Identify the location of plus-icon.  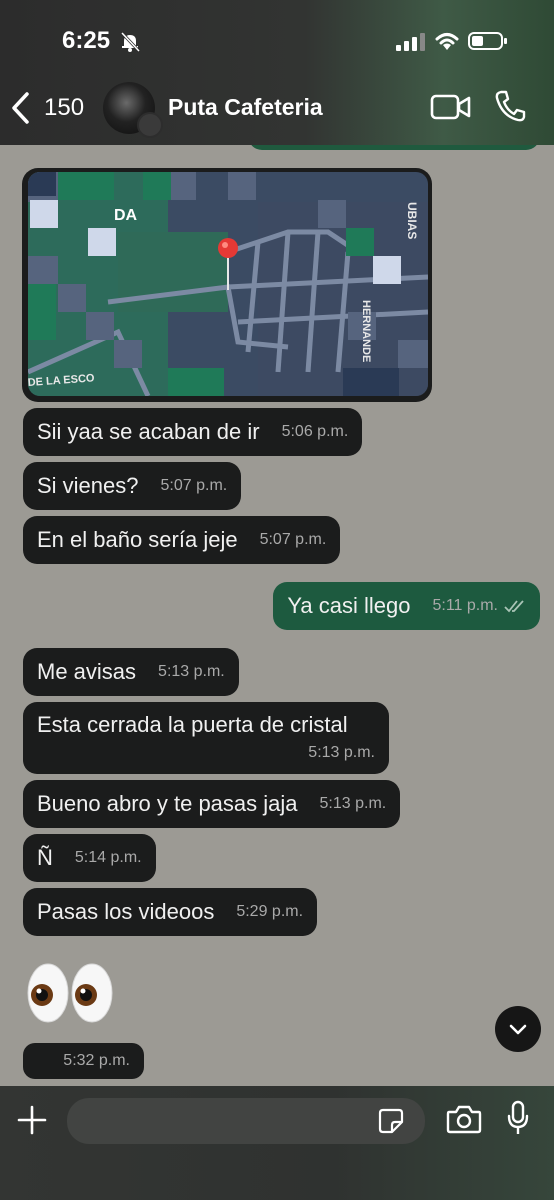
(32, 1120).